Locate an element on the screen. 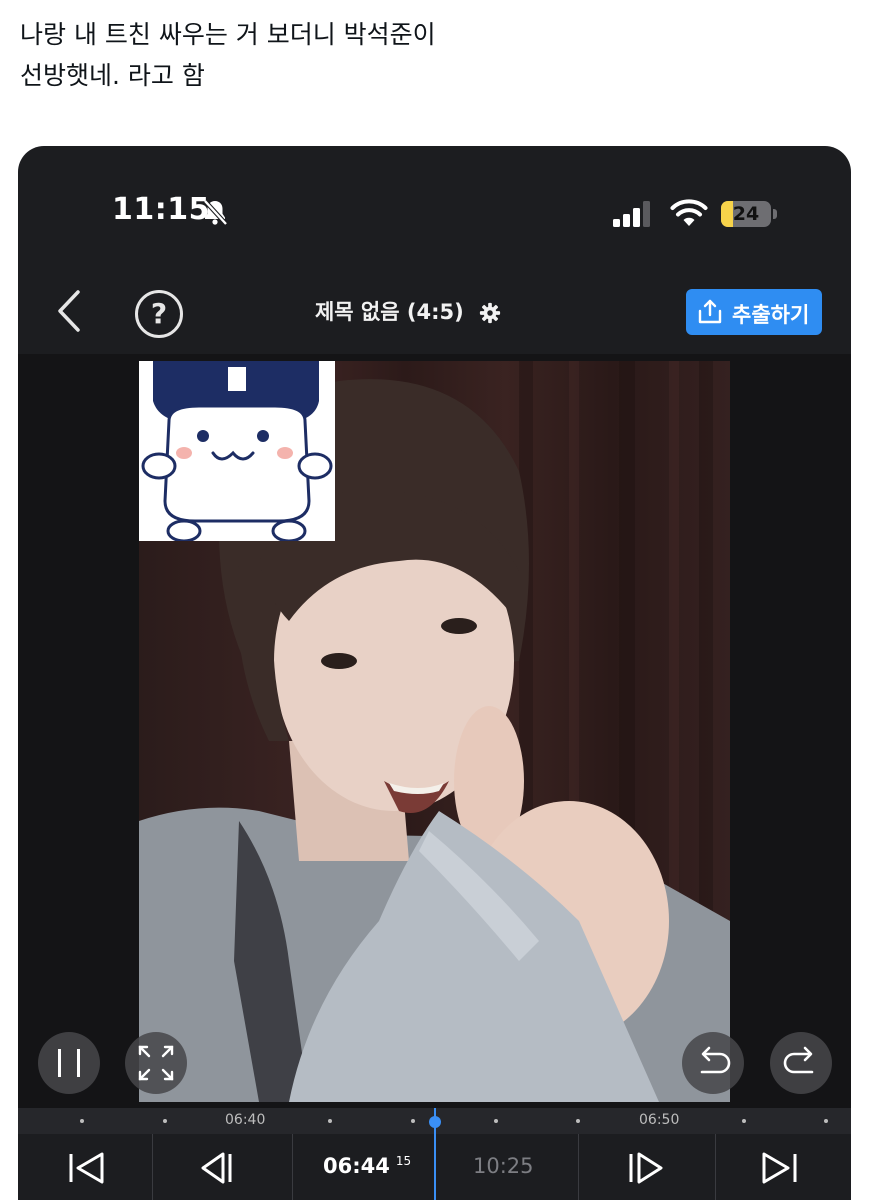 The height and width of the screenshot is (1200, 869). step-back-icon is located at coordinates (216, 1168).